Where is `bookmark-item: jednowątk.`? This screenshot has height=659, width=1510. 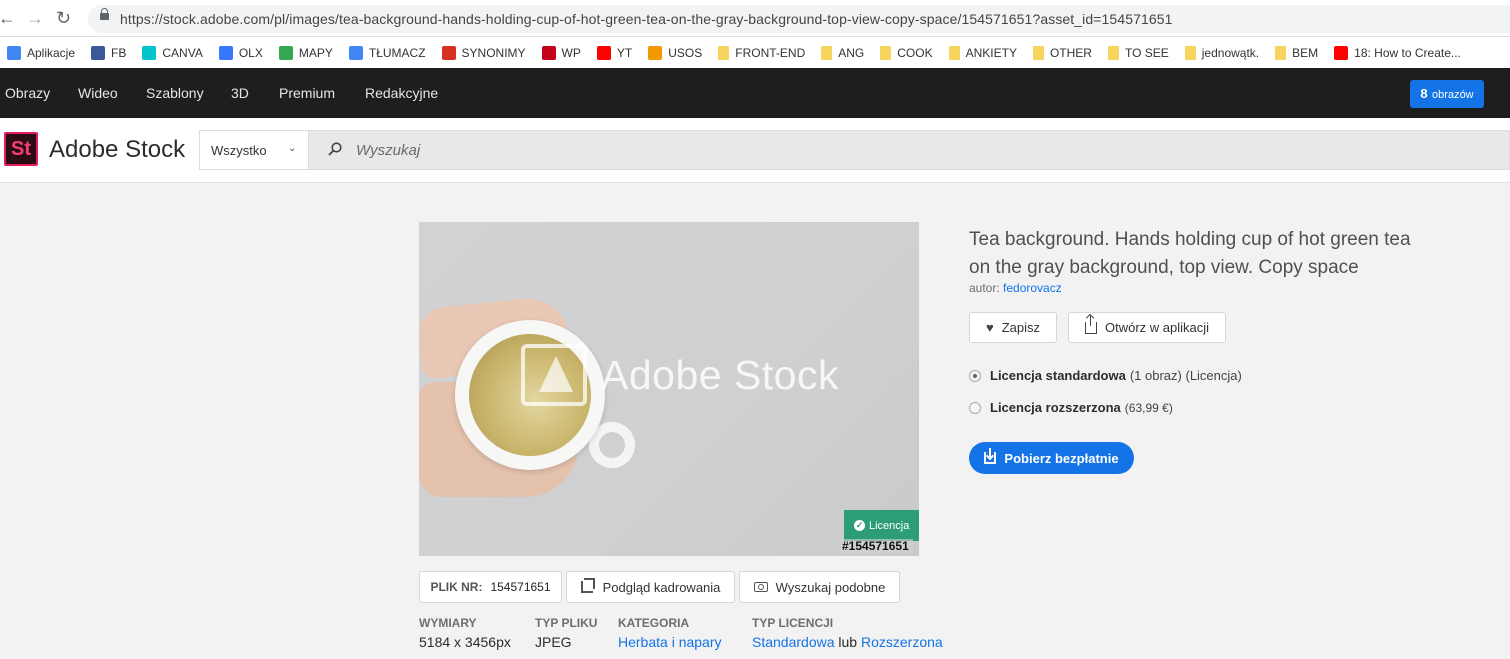 bookmark-item: jednowątk. is located at coordinates (1223, 52).